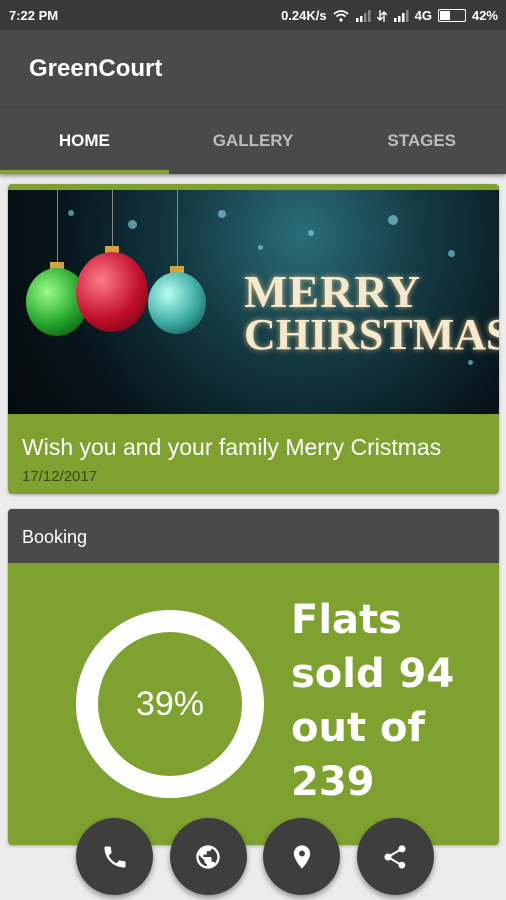  Describe the element at coordinates (391, 701) in the screenshot. I see `flats-sold-text: Flats sold 94 out of 239` at that location.